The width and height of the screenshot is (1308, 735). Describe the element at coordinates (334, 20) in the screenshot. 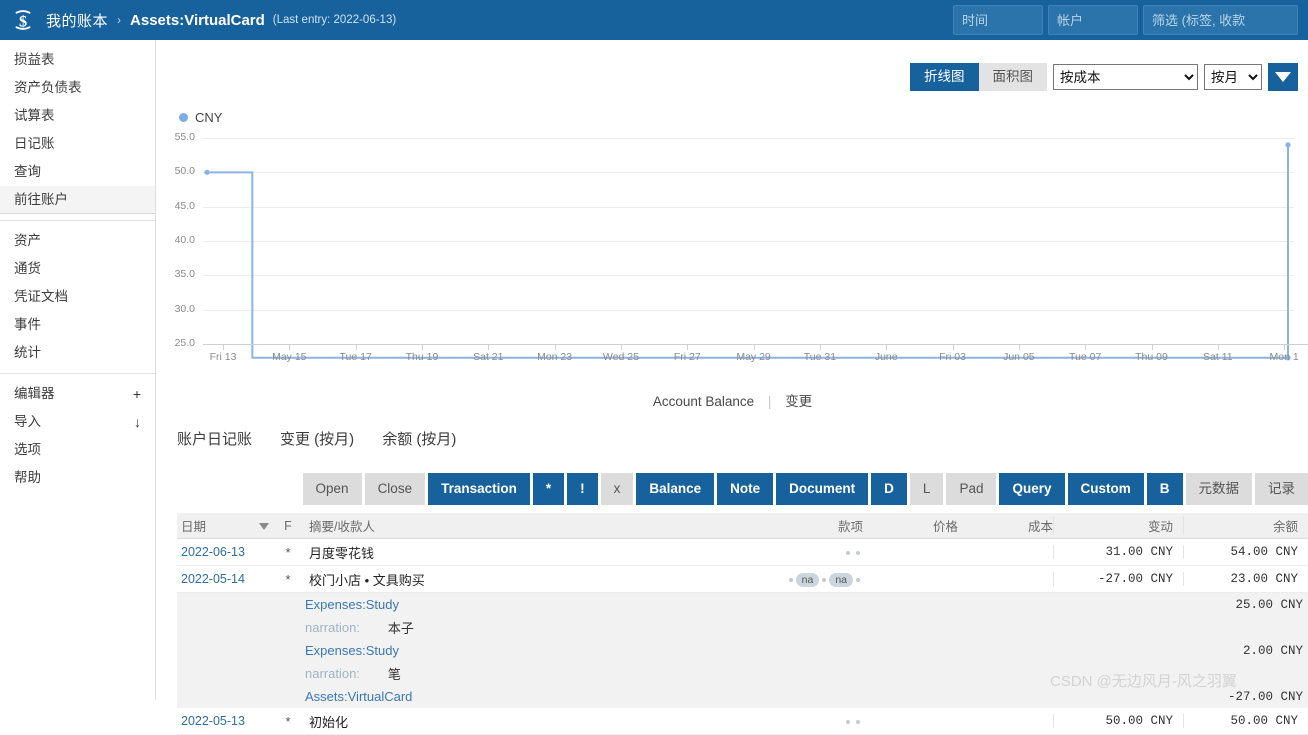

I see `last-entry-label: (Last entry: 2022-06-13)` at that location.